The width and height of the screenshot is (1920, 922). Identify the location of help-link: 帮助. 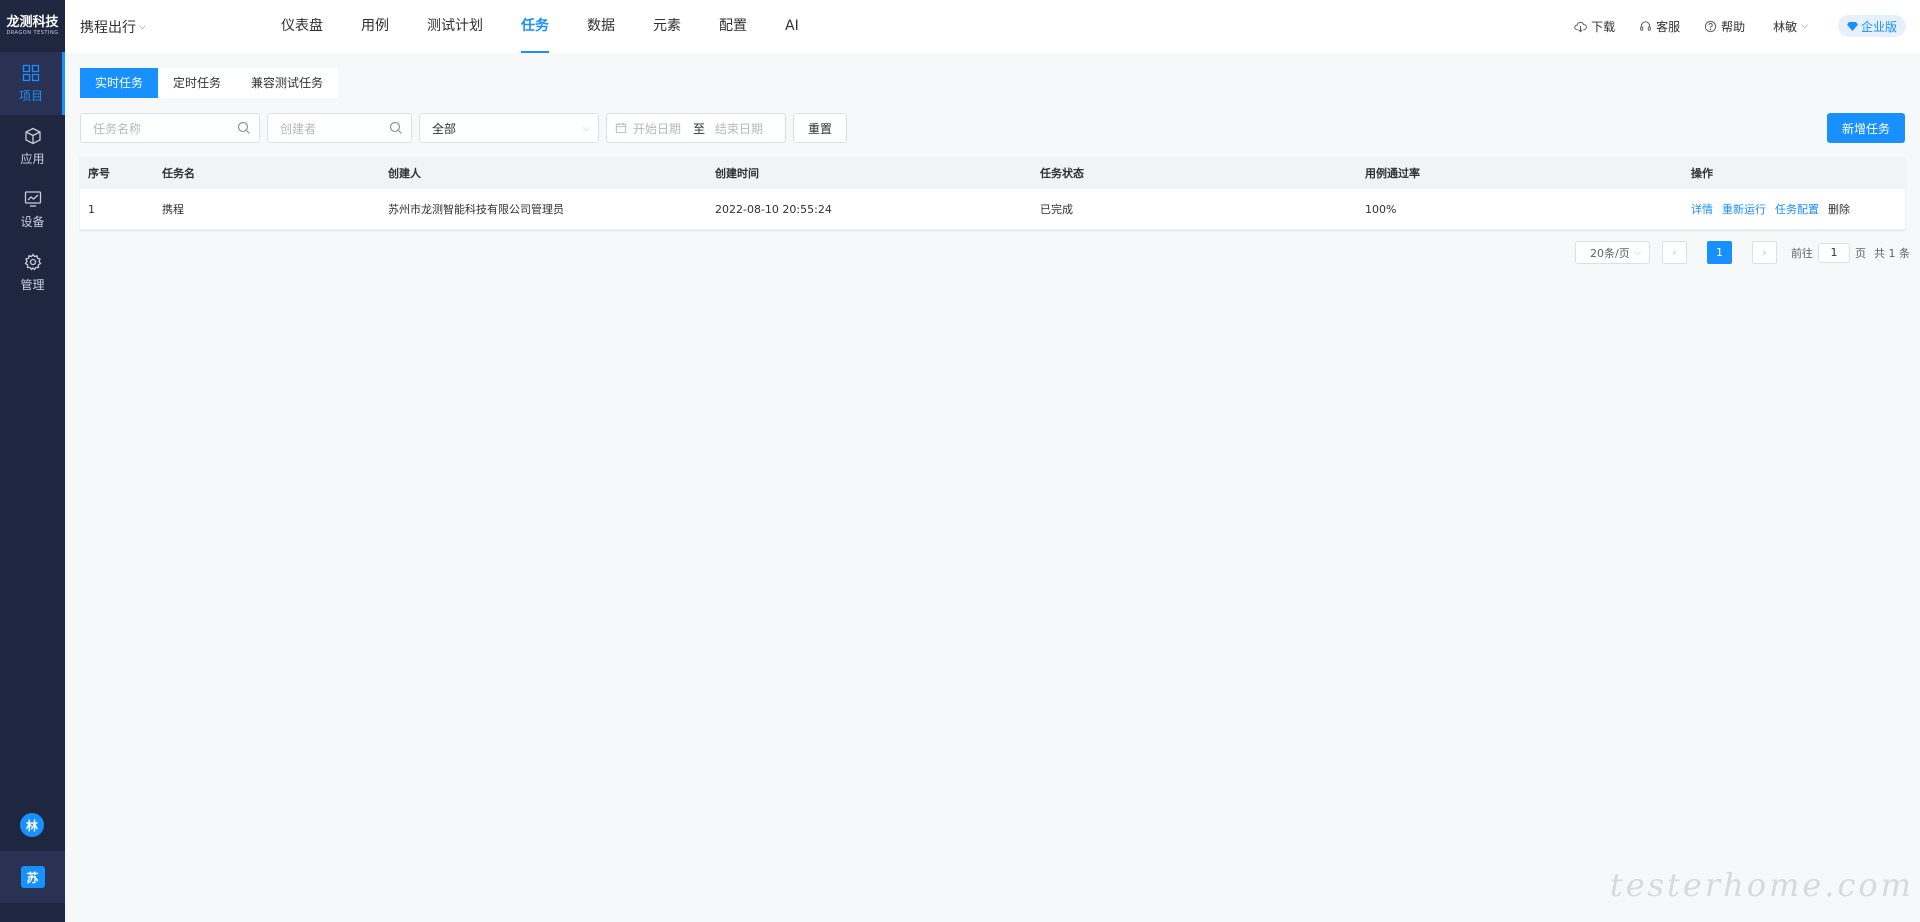
(1724, 26).